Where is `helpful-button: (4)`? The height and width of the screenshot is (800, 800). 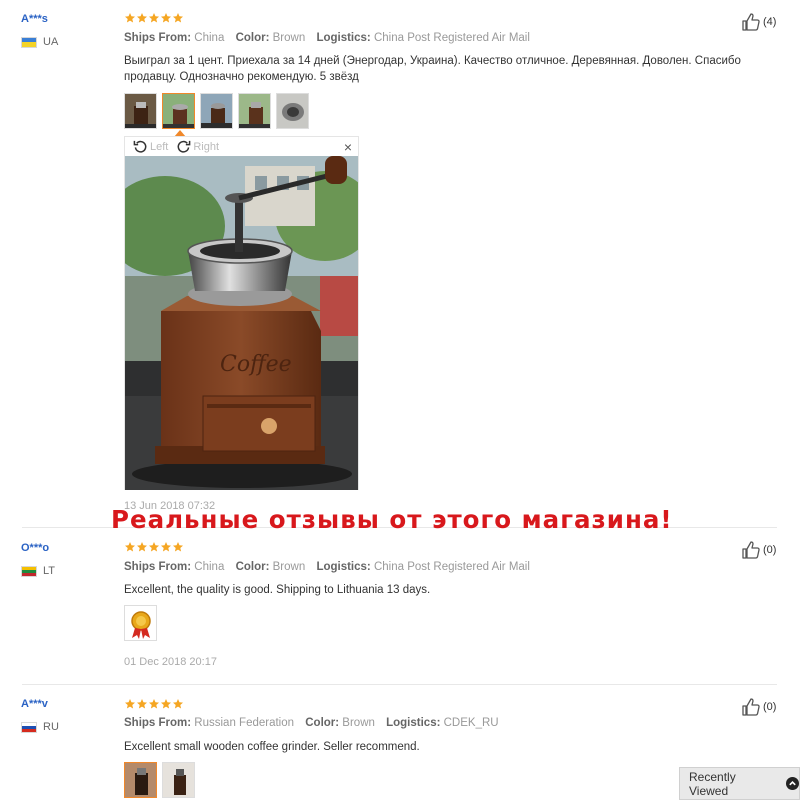 helpful-button: (4) is located at coordinates (758, 22).